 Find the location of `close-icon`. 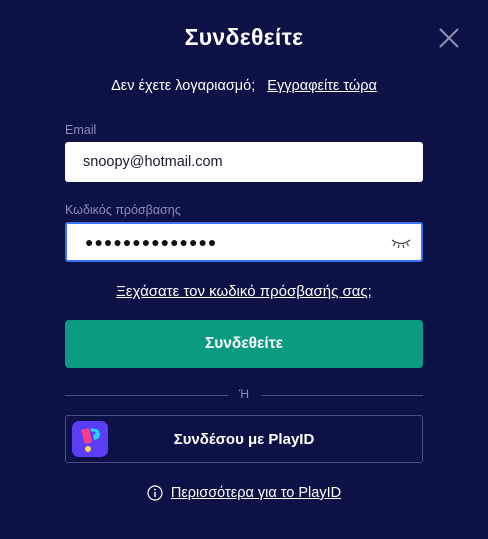

close-icon is located at coordinates (449, 38).